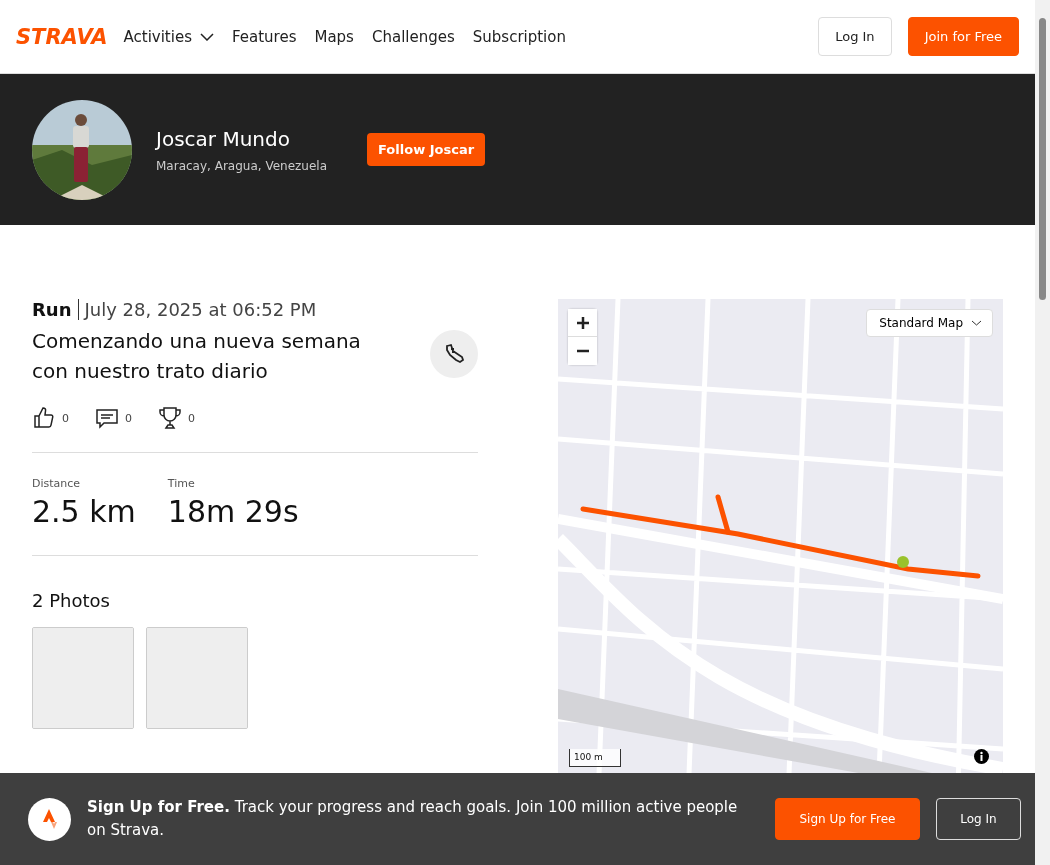 This screenshot has width=1050, height=865. Describe the element at coordinates (49, 819) in the screenshot. I see `strava-logo-icon` at that location.